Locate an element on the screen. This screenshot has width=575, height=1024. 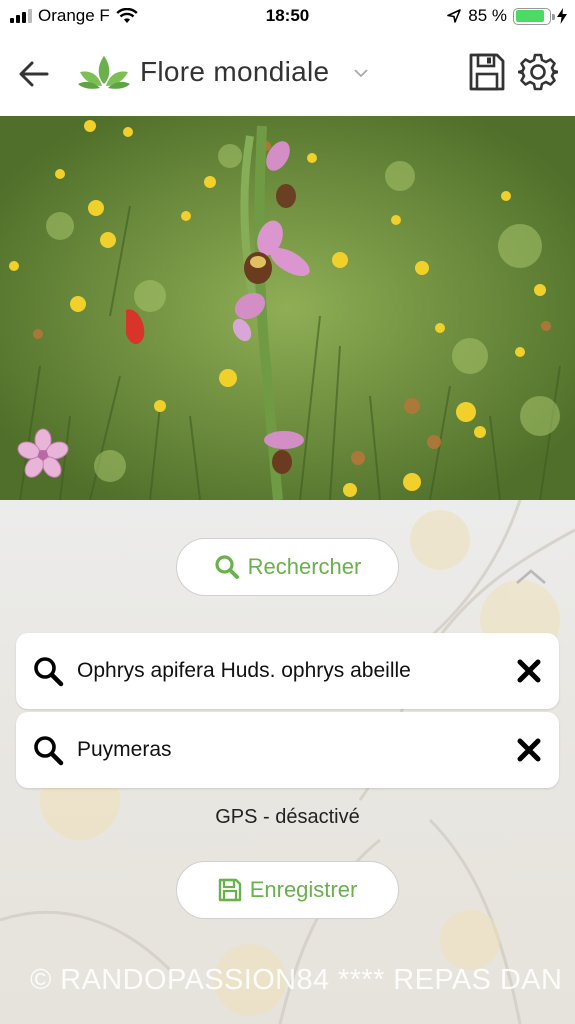
flower-badge-icon is located at coordinates (43, 455).